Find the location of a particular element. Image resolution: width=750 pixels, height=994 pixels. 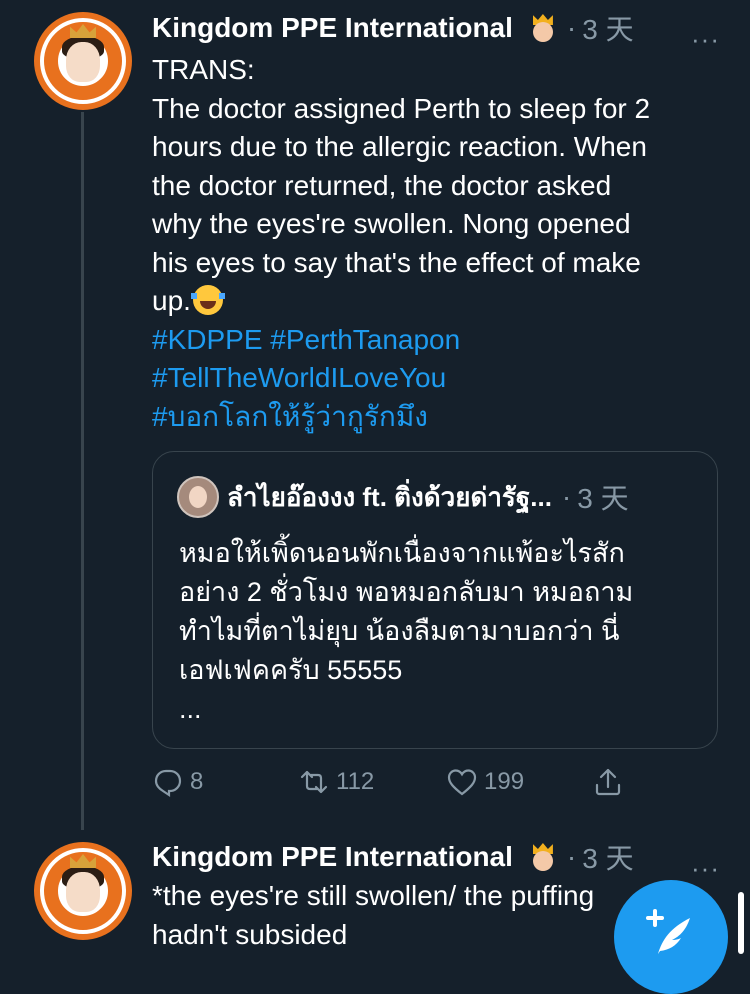

reply-icon is located at coordinates (168, 783).